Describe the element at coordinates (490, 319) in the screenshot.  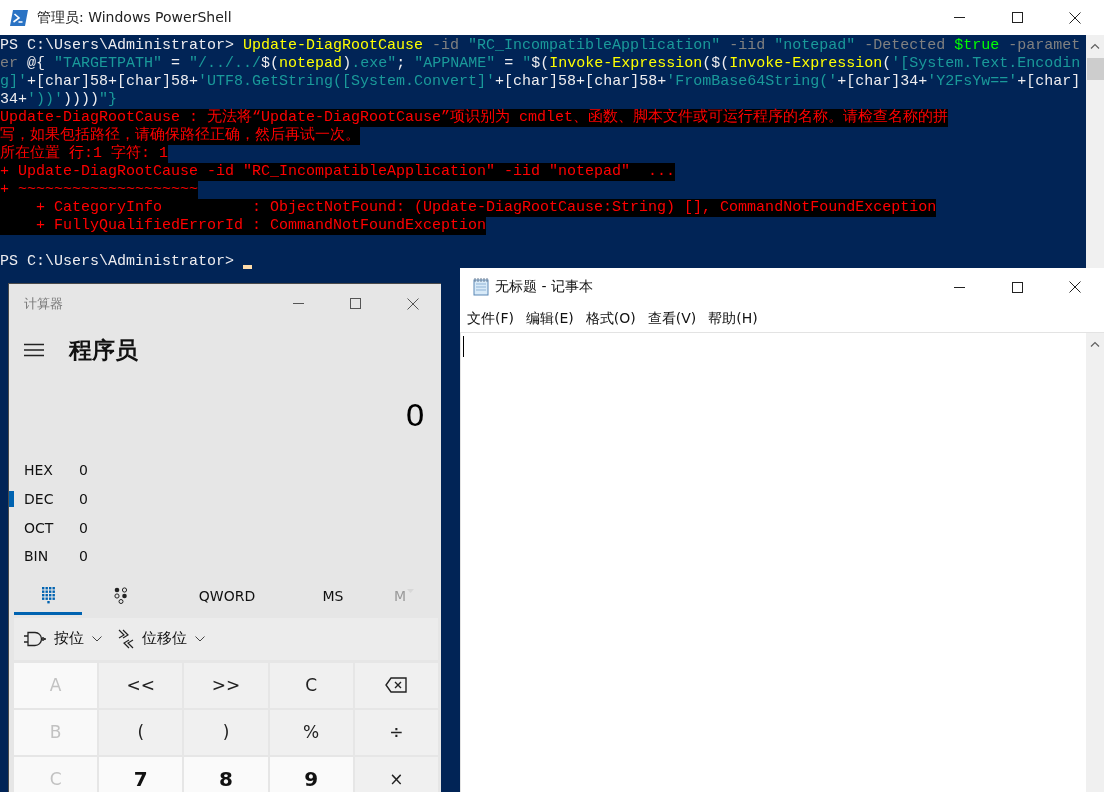
I see `menu-item: 文件(F)` at that location.